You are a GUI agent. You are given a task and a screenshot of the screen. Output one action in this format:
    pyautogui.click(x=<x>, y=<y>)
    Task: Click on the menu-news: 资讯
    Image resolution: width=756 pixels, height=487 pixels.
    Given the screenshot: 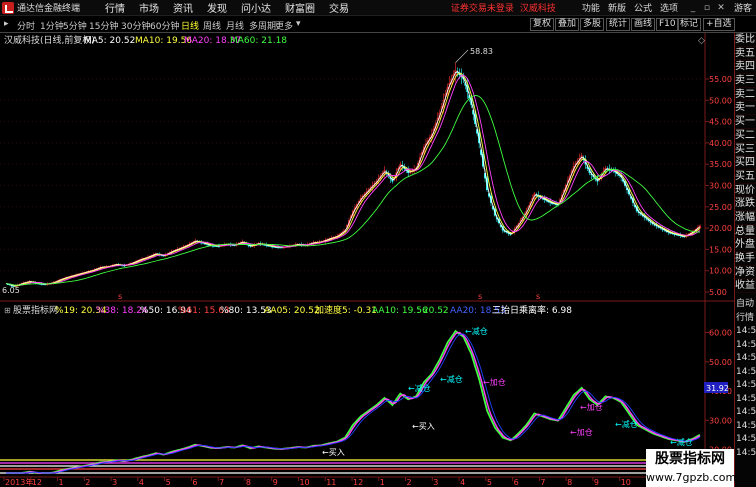 What is the action you would take?
    pyautogui.click(x=183, y=7)
    